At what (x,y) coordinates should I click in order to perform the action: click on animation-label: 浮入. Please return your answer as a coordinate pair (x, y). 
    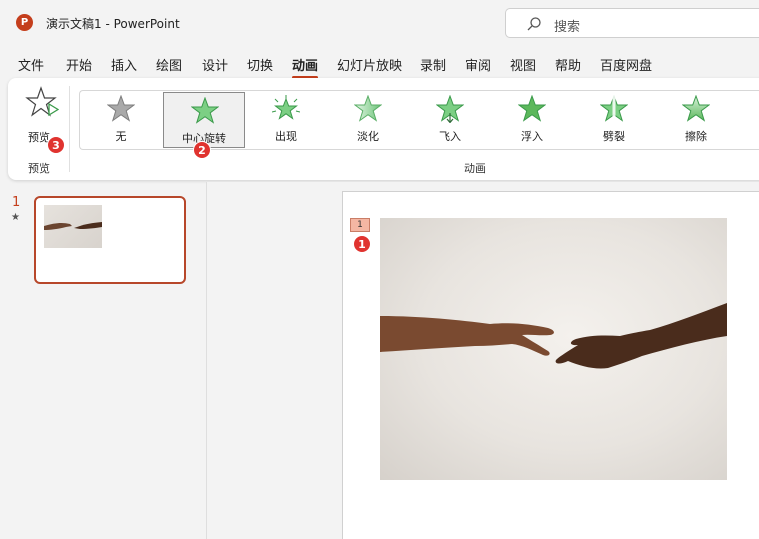
    Looking at the image, I should click on (532, 136).